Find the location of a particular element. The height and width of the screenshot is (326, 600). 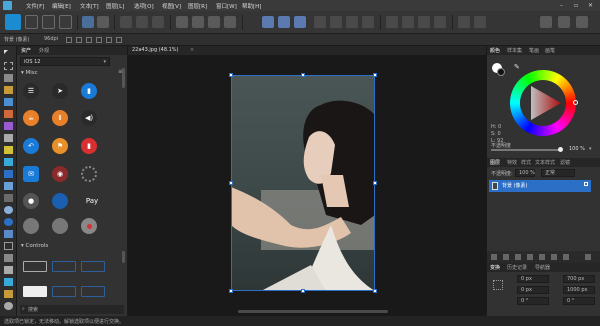

menu-document: 图层[L] is located at coordinates (115, 6).